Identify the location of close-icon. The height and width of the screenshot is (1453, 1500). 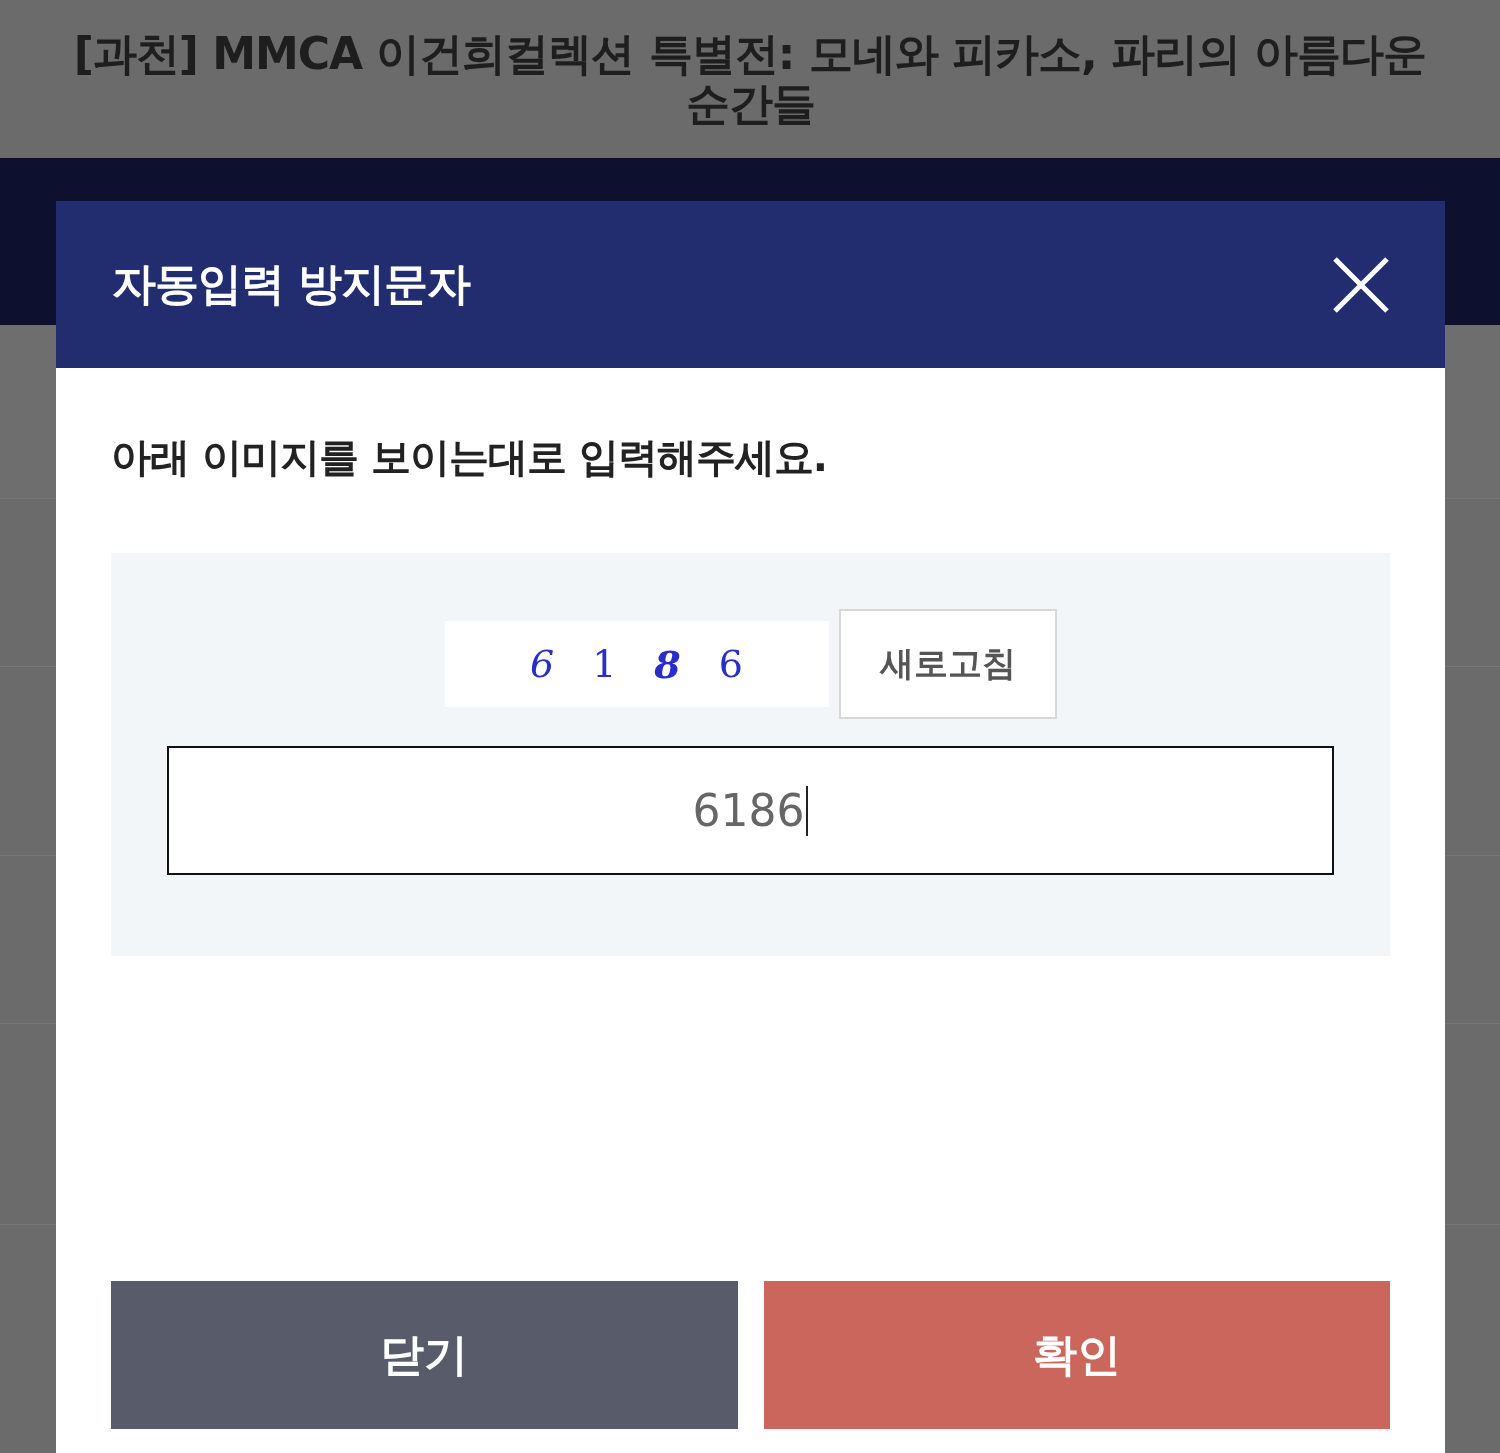
(1361, 284).